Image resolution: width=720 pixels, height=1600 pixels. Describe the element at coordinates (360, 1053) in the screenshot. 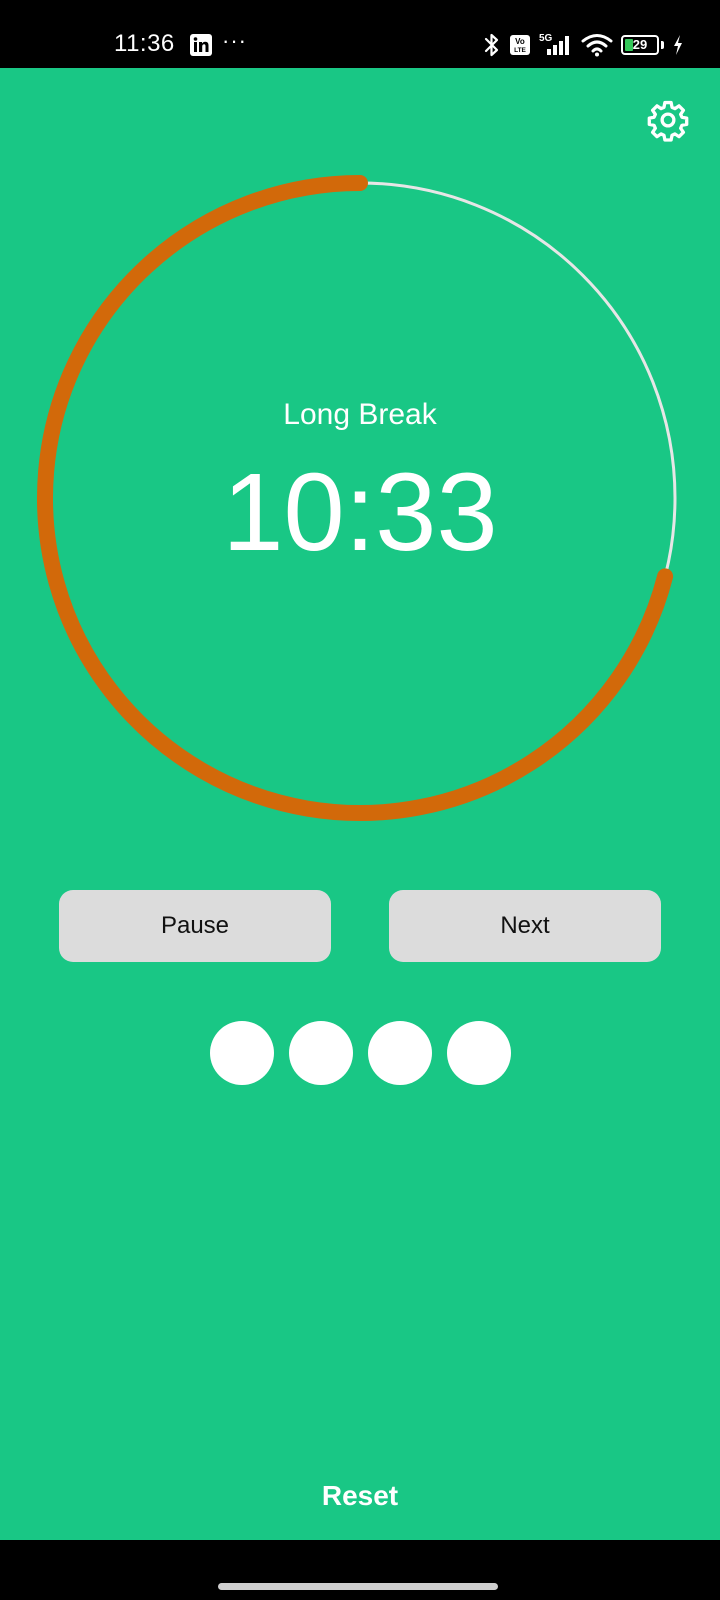

I see `session-indicators` at that location.